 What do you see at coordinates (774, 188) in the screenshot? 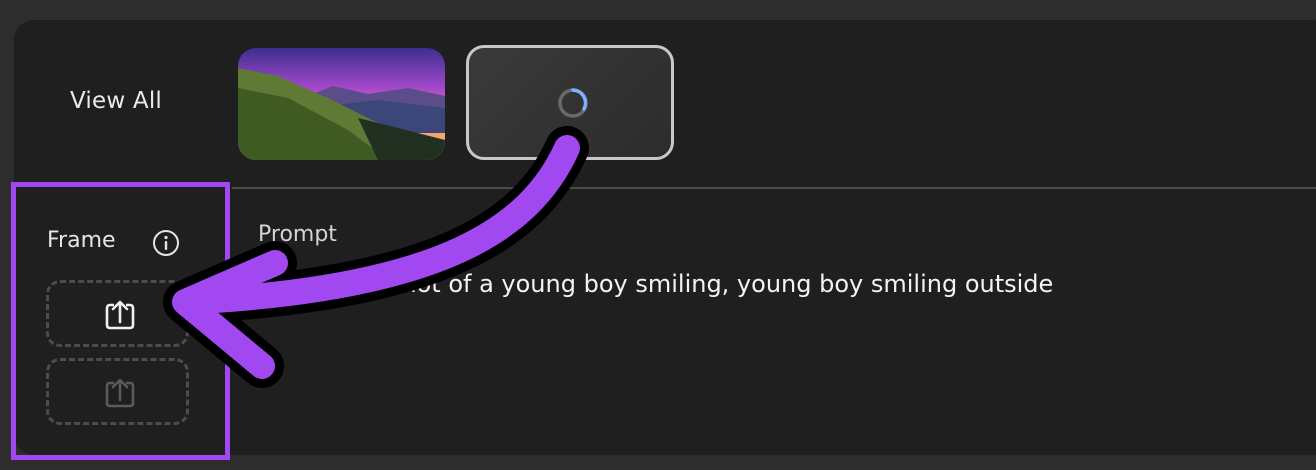
I see `section-divider` at bounding box center [774, 188].